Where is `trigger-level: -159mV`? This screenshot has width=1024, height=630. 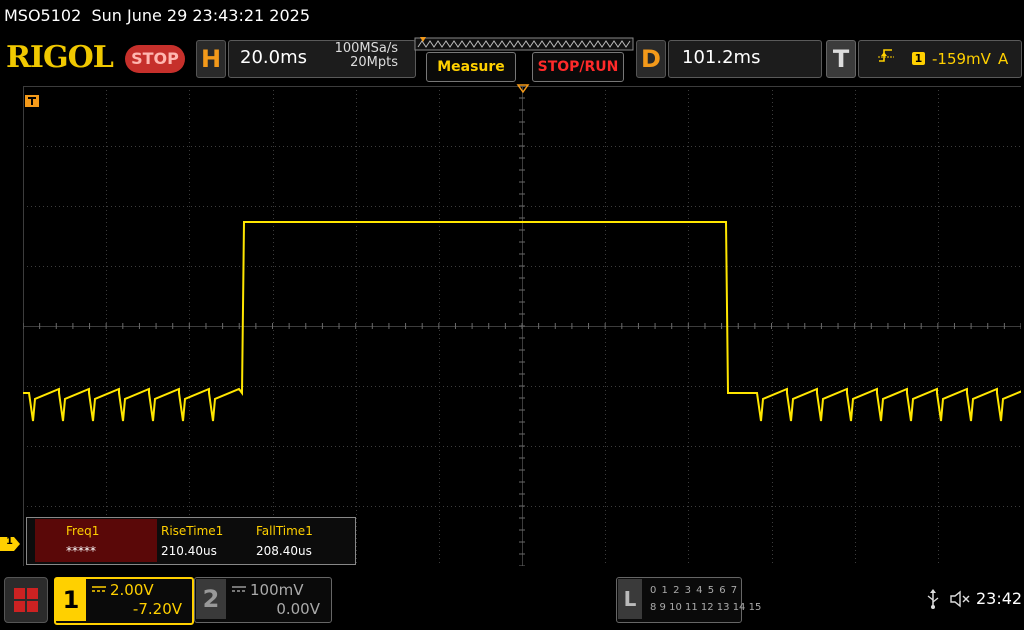 trigger-level: -159mV is located at coordinates (961, 59).